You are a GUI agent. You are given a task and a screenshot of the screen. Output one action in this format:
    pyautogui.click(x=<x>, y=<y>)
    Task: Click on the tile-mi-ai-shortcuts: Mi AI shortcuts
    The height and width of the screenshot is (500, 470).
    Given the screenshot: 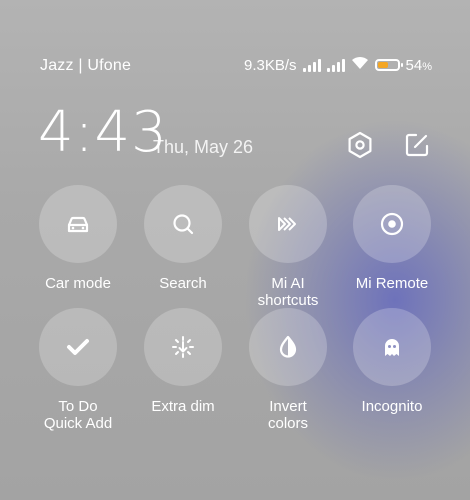 What is the action you would take?
    pyautogui.click(x=288, y=247)
    